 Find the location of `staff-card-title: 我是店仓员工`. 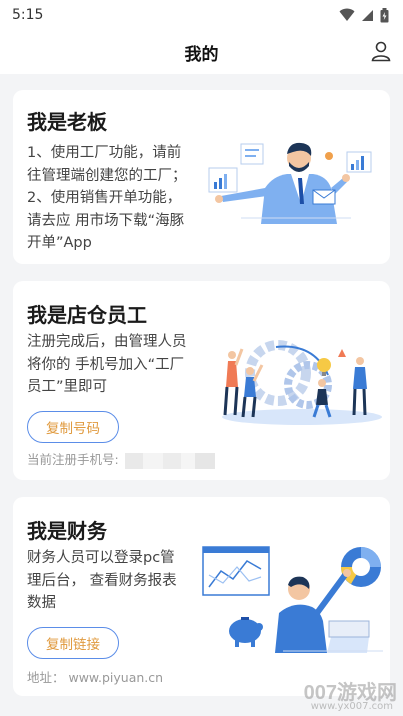

staff-card-title: 我是店仓员工 is located at coordinates (87, 315).